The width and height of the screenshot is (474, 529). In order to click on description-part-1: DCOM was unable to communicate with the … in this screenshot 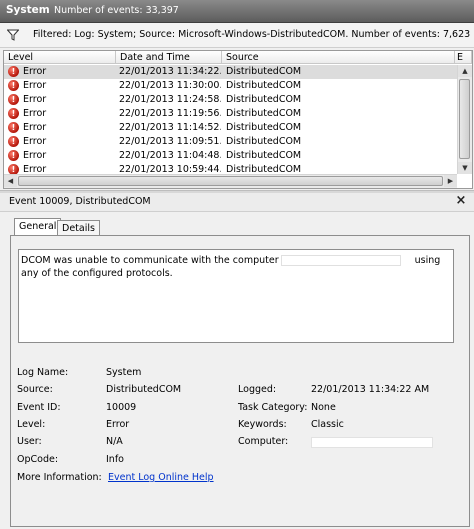, I will do `click(150, 260)`.